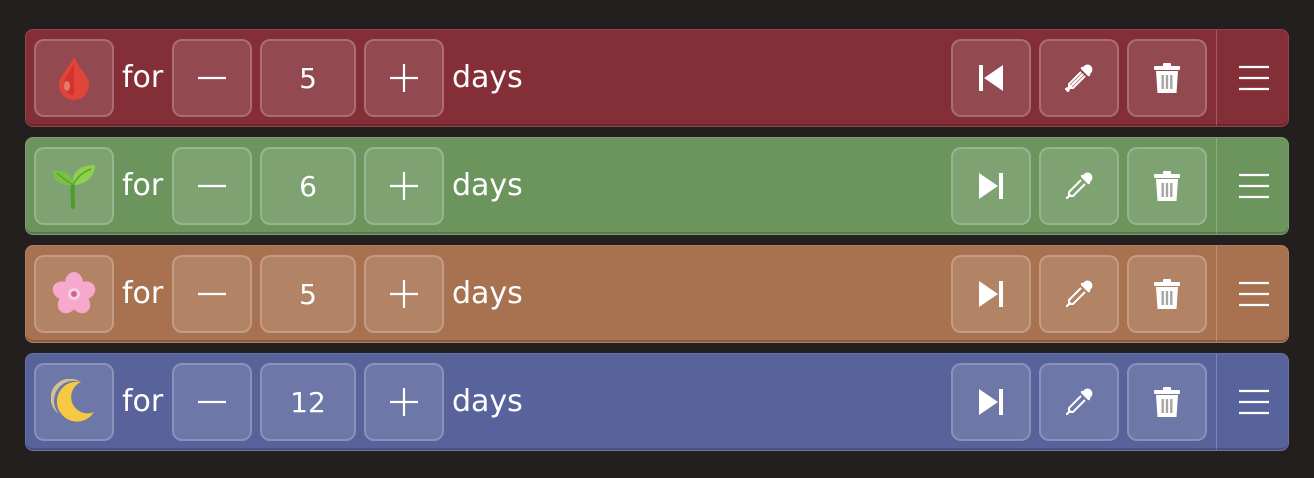 The height and width of the screenshot is (478, 1314). I want to click on crescent-moon-icon, so click(72, 400).